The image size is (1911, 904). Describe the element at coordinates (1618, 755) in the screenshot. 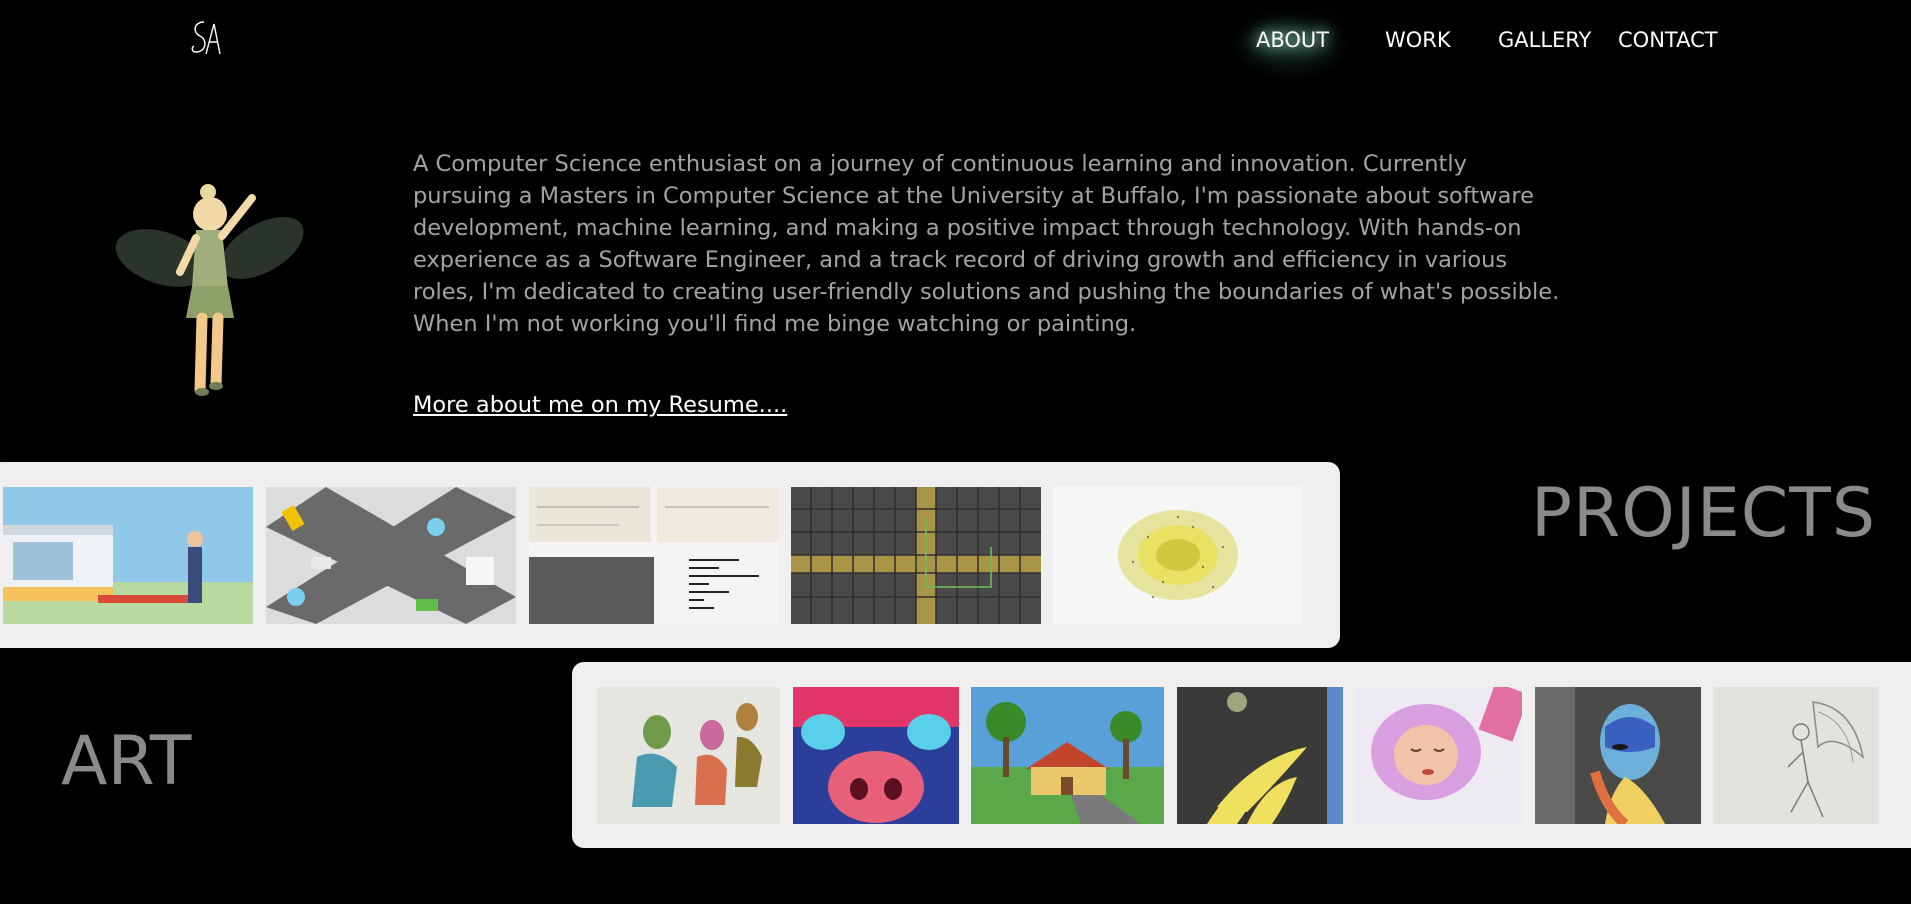

I see `art-thumb-colorful-portrait` at that location.